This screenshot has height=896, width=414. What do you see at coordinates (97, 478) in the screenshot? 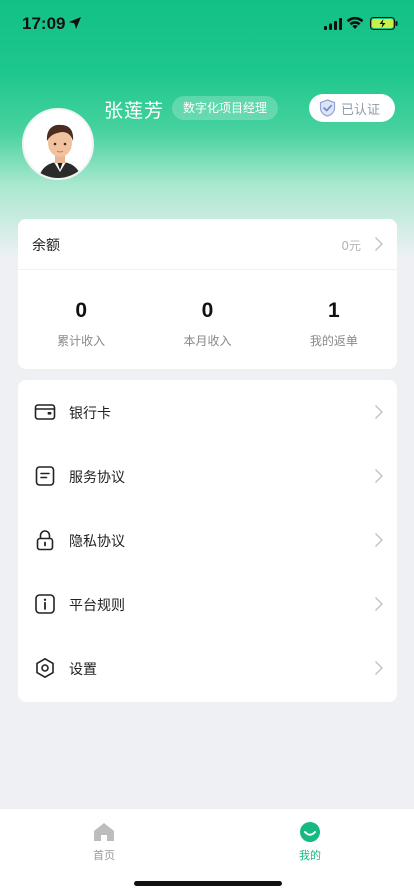
I see `menu-item-label: 服务协议` at bounding box center [97, 478].